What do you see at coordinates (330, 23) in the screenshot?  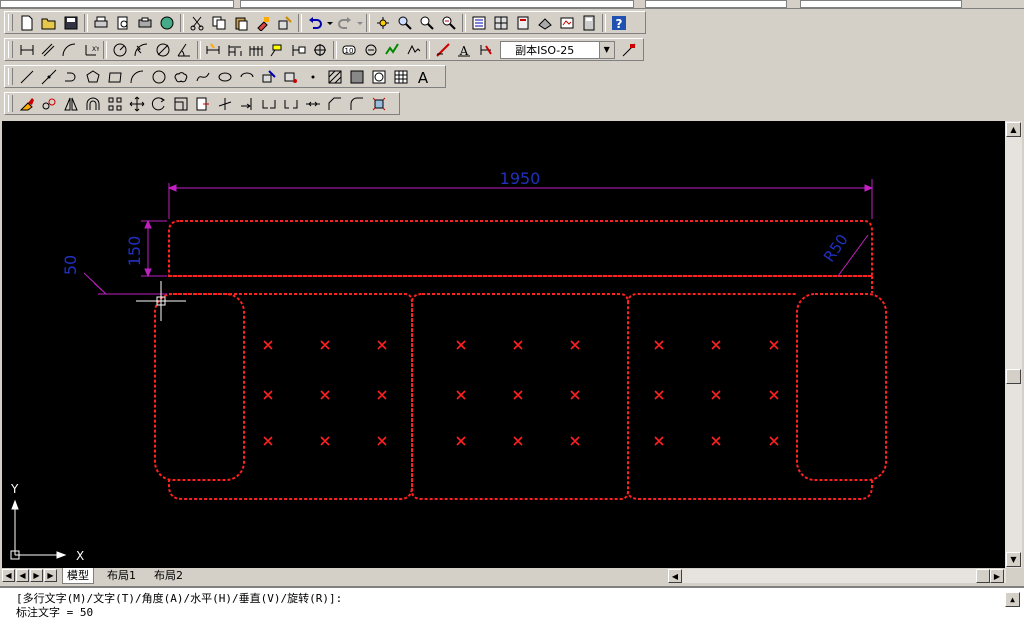 I see `undo-dropdown-icon` at bounding box center [330, 23].